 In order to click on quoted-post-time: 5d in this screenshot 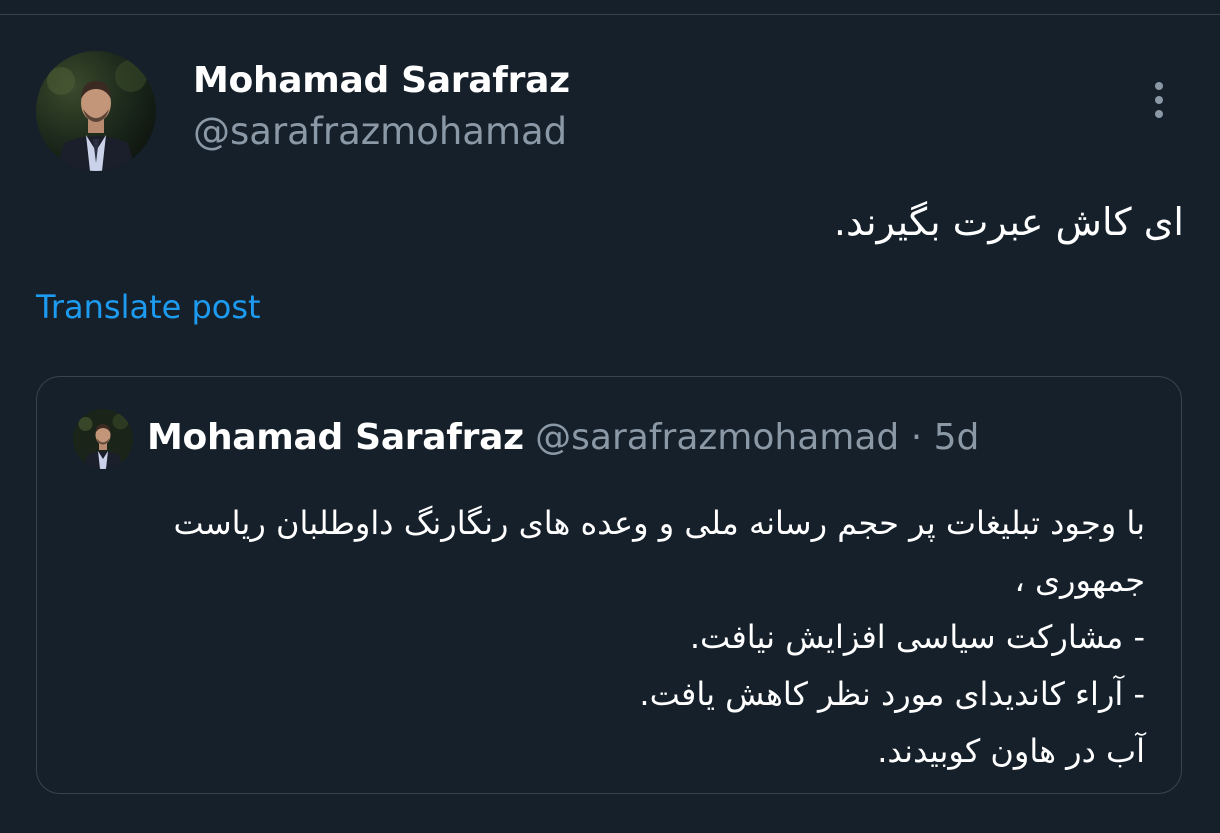, I will do `click(957, 437)`.